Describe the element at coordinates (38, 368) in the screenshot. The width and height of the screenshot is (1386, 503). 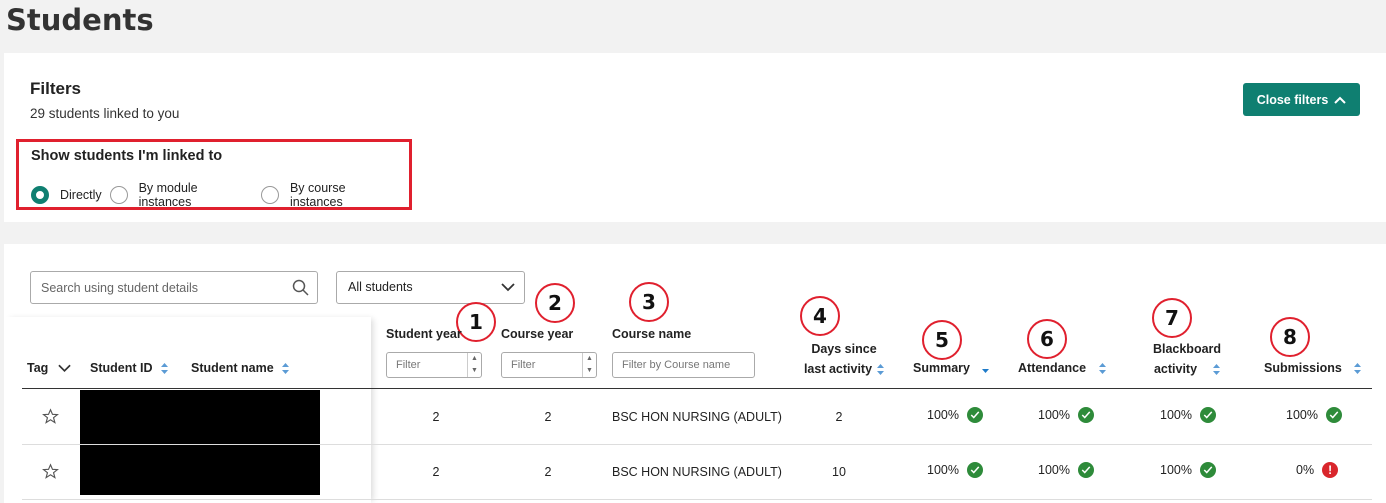
I see `column-header-tag-label: Tag` at that location.